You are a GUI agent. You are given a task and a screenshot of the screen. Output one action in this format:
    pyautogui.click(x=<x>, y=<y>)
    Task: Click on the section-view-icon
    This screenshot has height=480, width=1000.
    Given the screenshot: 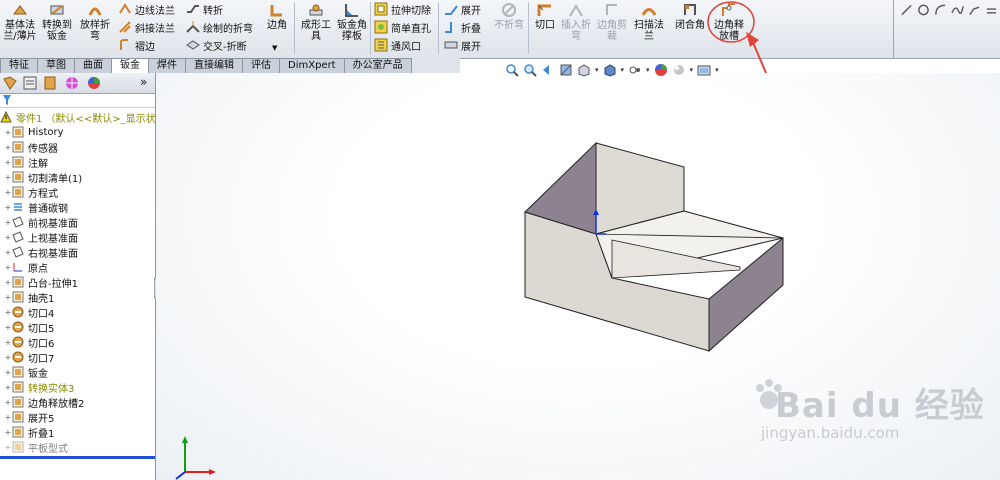 What is the action you would take?
    pyautogui.click(x=566, y=70)
    